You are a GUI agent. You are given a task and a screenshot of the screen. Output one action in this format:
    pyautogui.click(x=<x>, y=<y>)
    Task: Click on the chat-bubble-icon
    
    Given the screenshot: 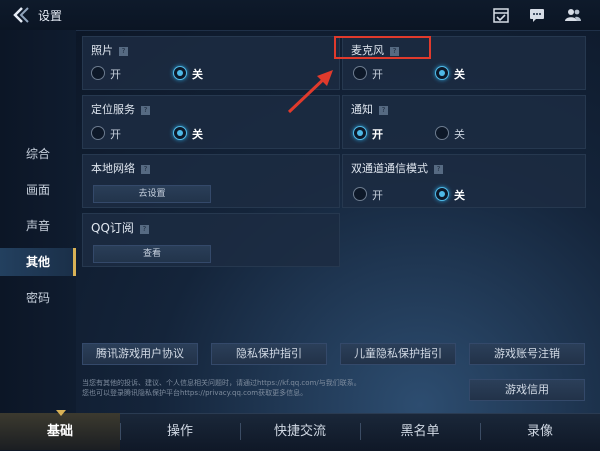 What is the action you would take?
    pyautogui.click(x=537, y=15)
    